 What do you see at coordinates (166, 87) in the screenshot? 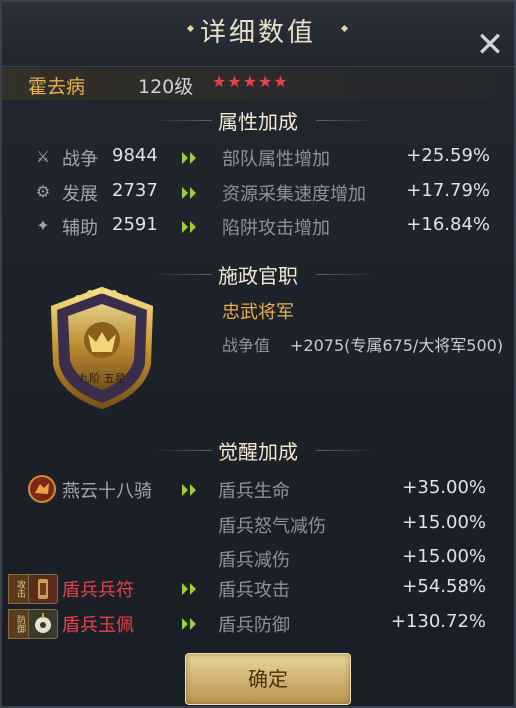
I see `hero-level: 120级` at bounding box center [166, 87].